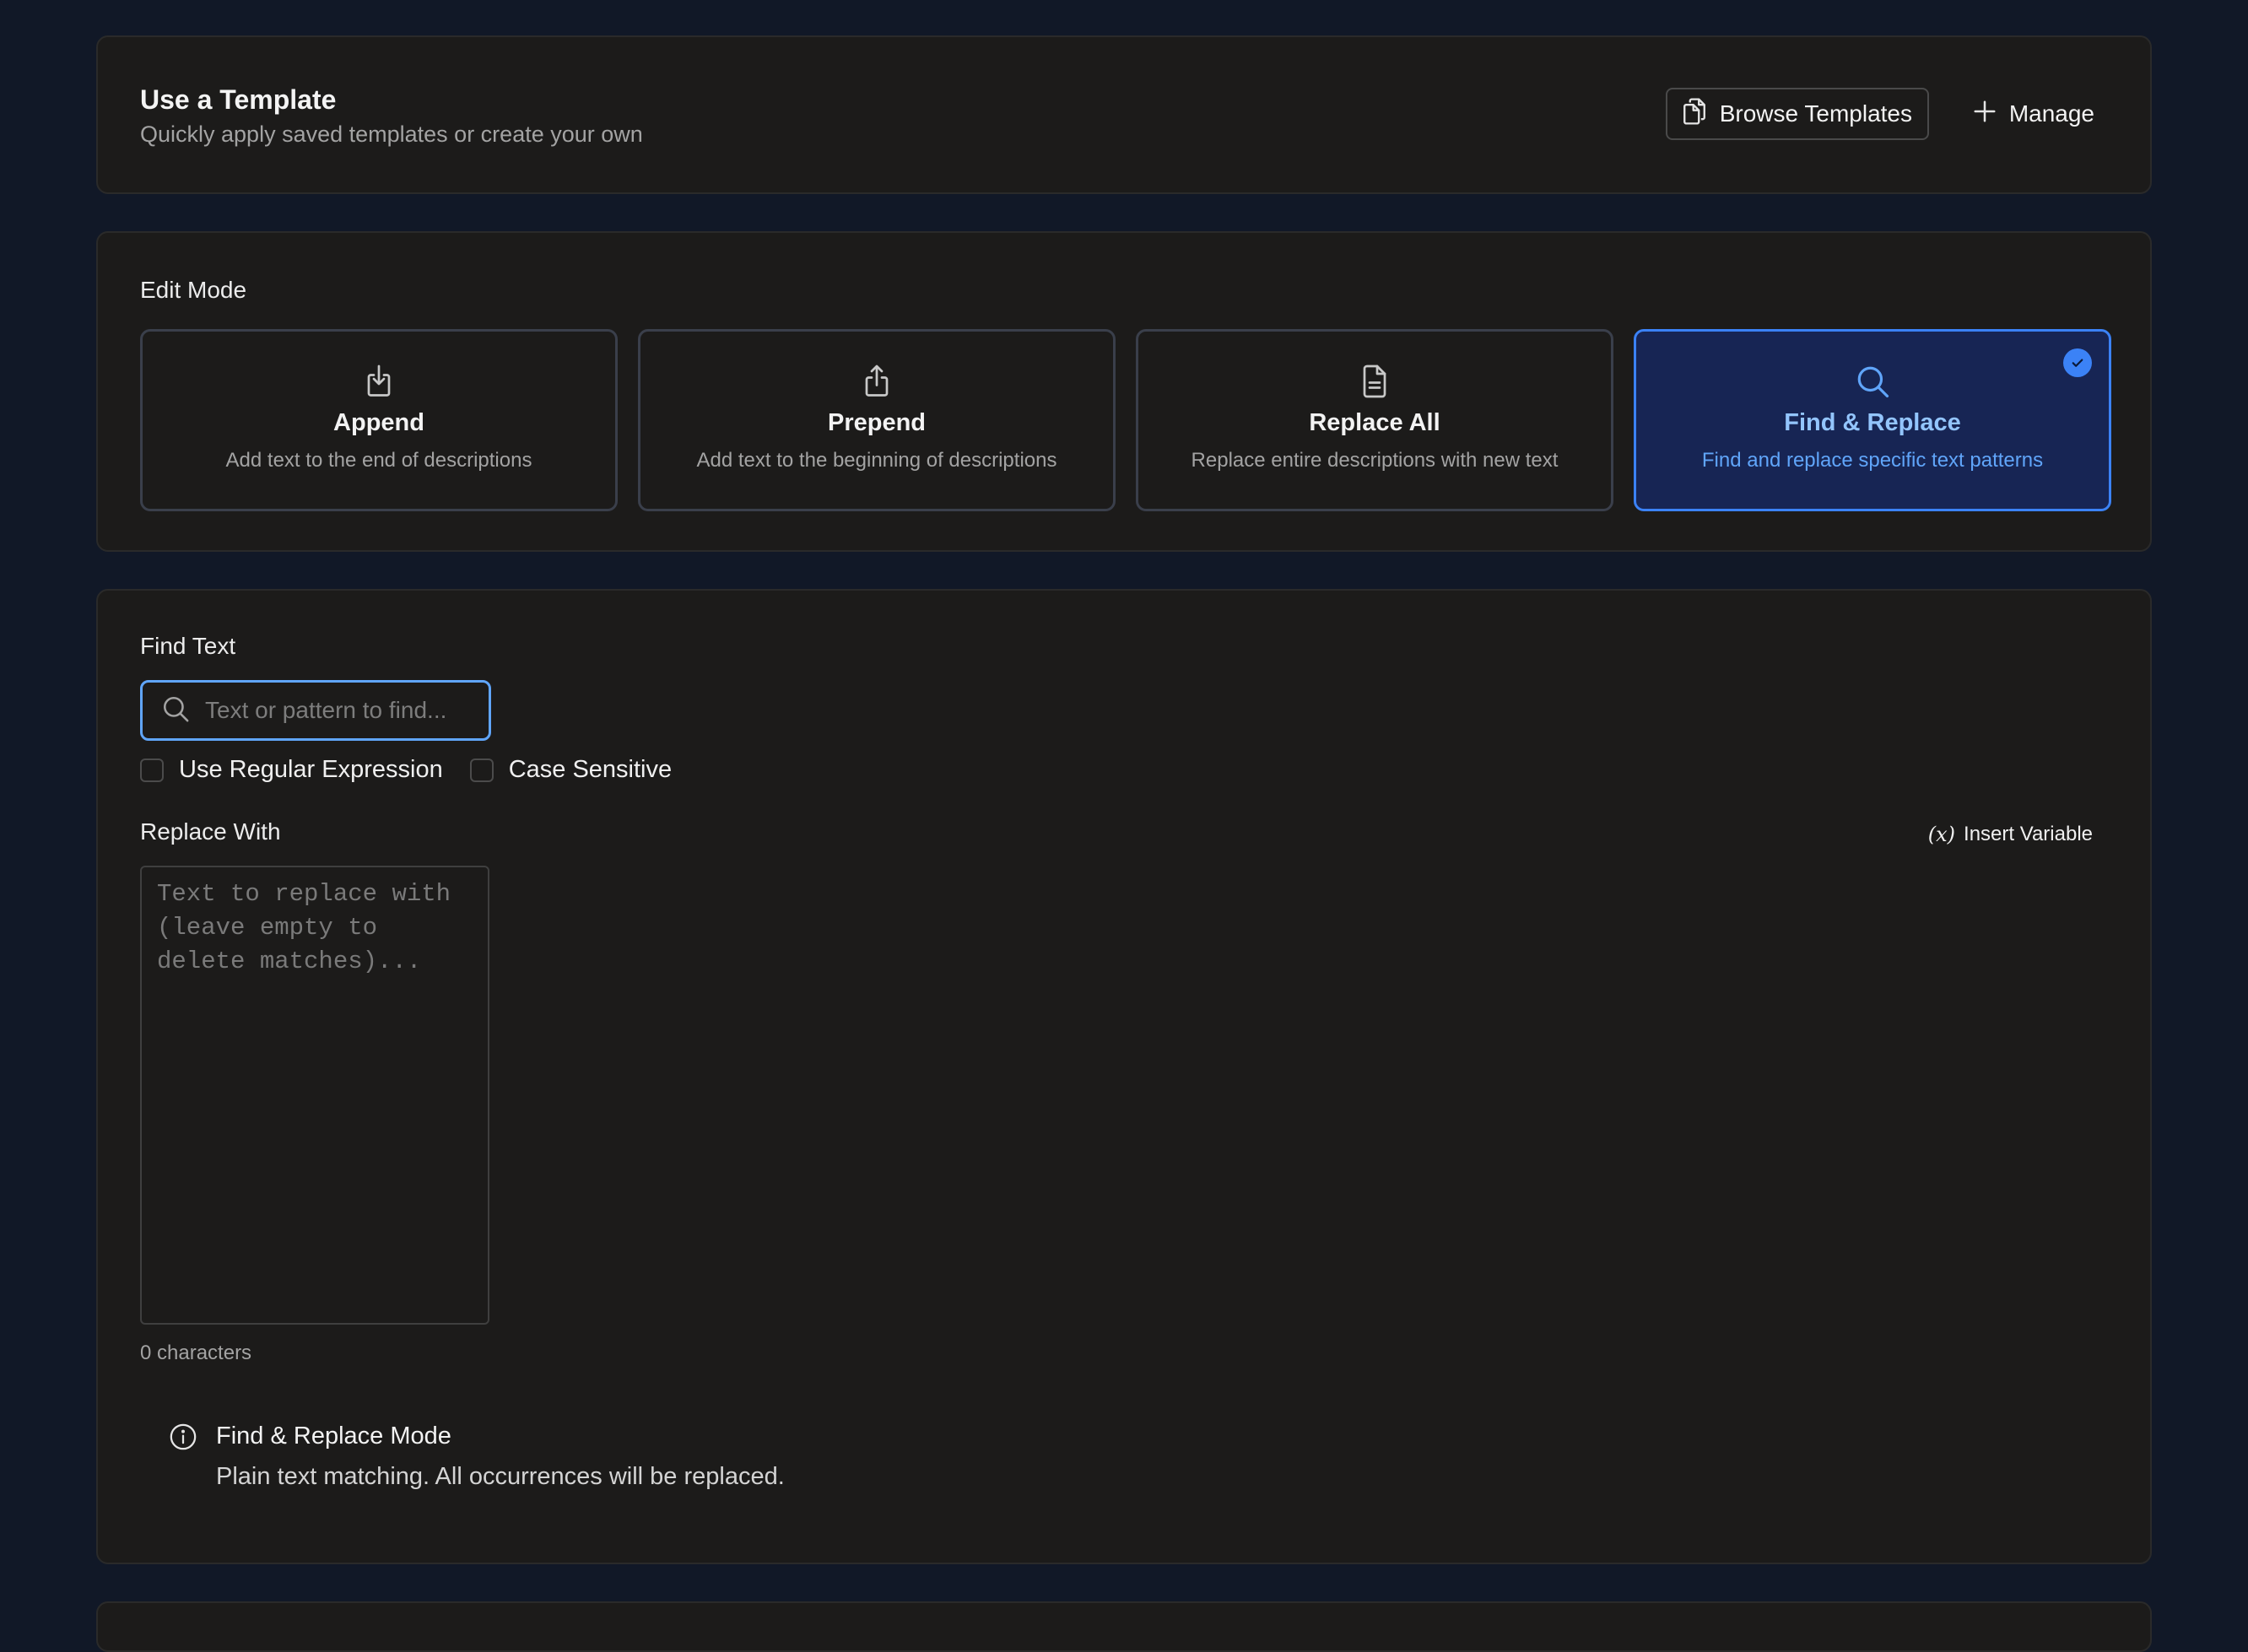  I want to click on mode-prepend-title: Prepend, so click(877, 422).